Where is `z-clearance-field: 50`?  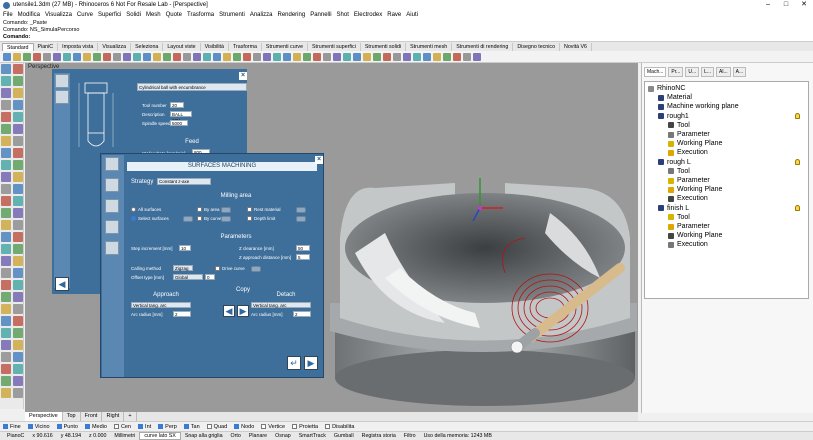
z-clearance-field: 50 is located at coordinates (303, 248).